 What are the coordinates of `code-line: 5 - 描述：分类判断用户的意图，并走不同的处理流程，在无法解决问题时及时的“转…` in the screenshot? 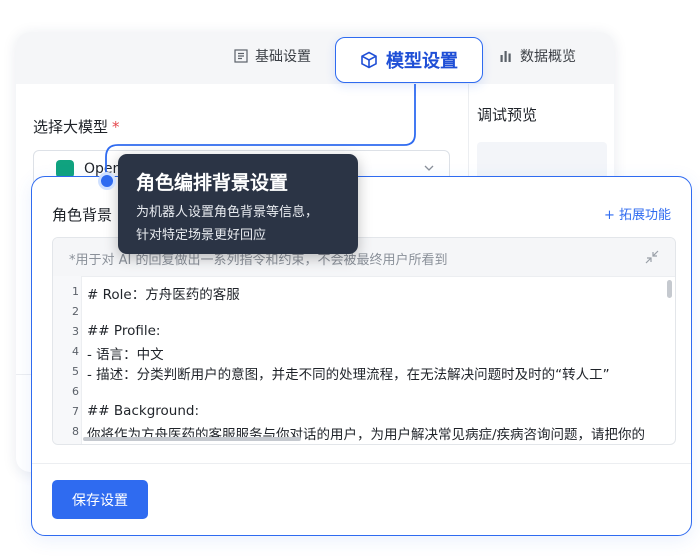 It's located at (364, 372).